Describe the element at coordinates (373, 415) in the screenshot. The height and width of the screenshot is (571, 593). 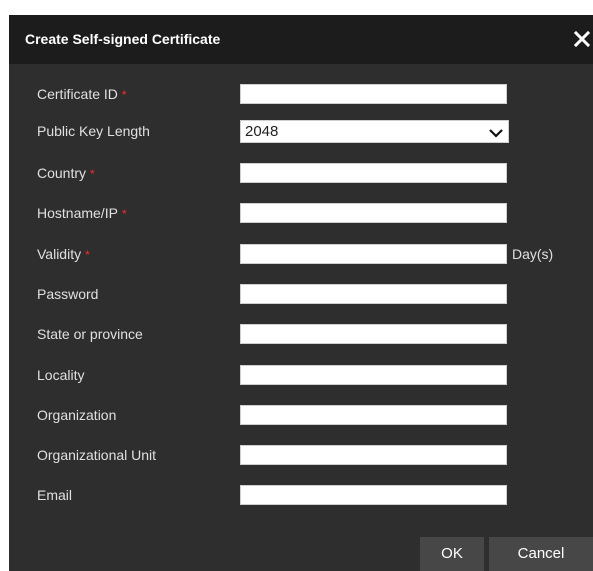
I see `organization-input` at that location.